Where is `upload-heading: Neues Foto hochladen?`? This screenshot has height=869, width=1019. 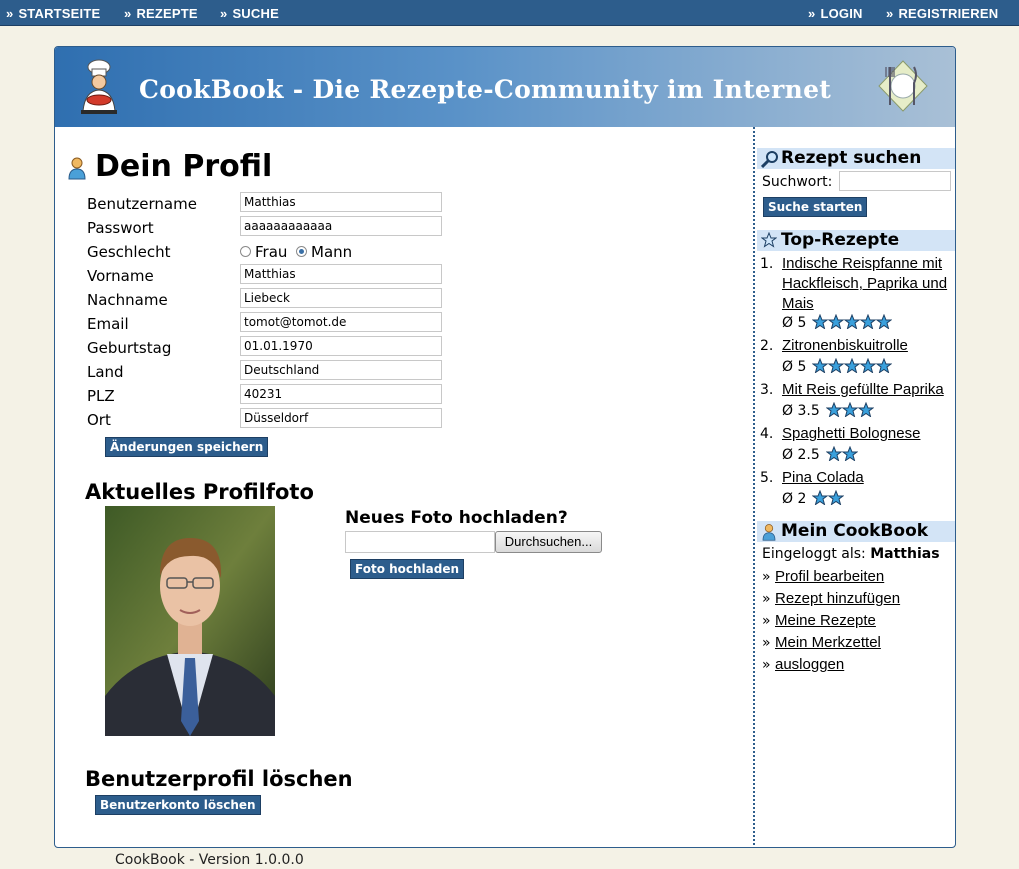
upload-heading: Neues Foto hochladen? is located at coordinates (456, 518).